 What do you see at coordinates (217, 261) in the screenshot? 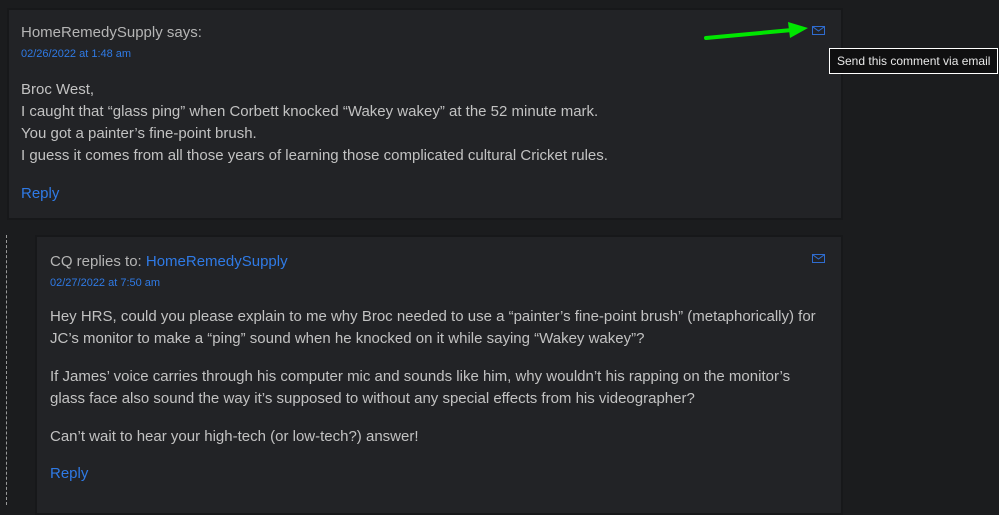
I see `replied-to-link: HomeRemedySupply` at bounding box center [217, 261].